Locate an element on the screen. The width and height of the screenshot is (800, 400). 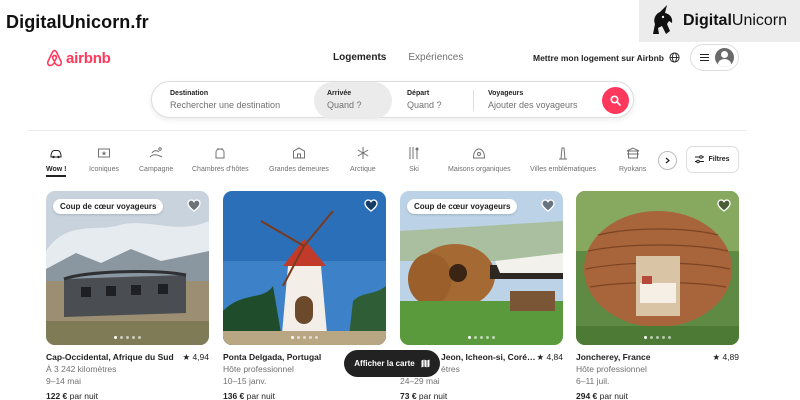
top-nav: Logements Expériences is located at coordinates (398, 57).